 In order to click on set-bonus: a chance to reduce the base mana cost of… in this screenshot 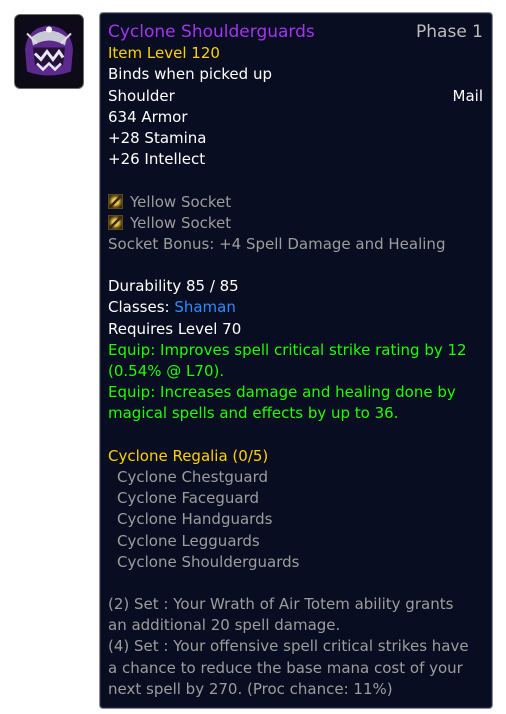, I will do `click(285, 667)`.